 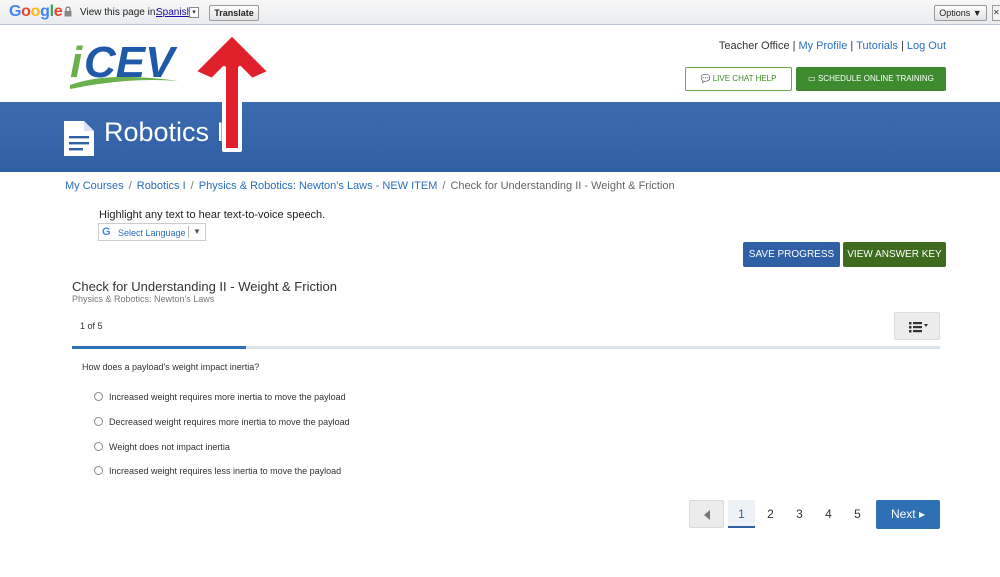 What do you see at coordinates (738, 79) in the screenshot?
I see `live-chat-help-button: 💬 LIVE CHAT HELP` at bounding box center [738, 79].